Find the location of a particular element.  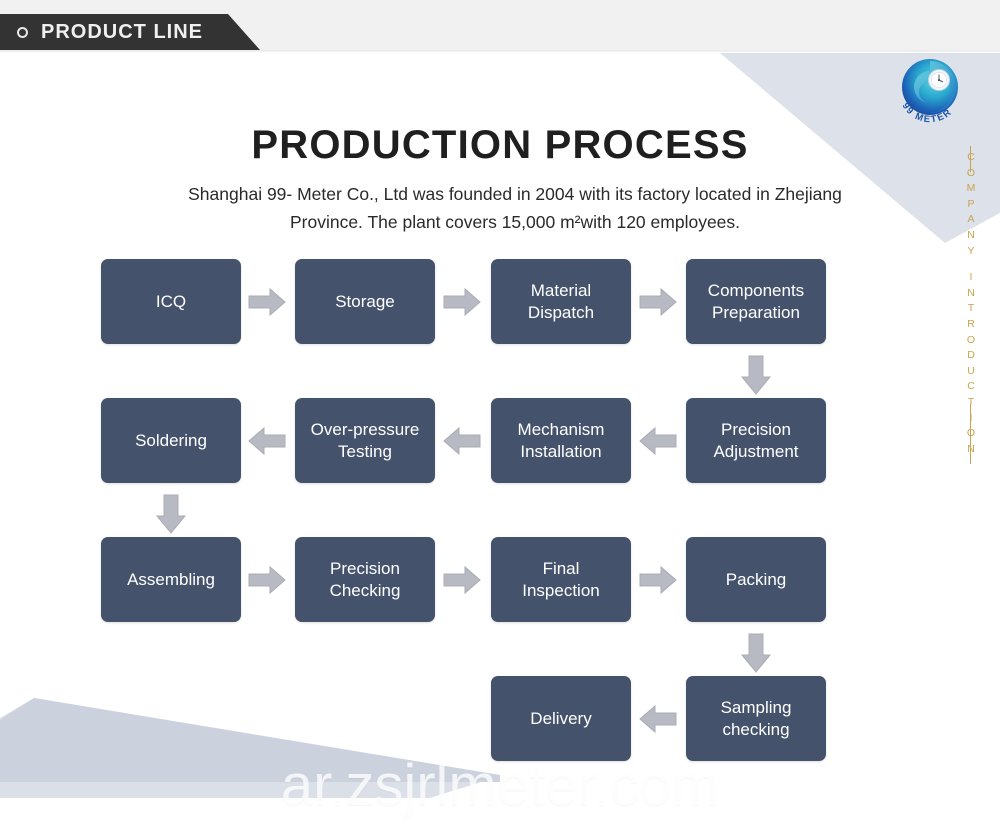

flow-box-assembling: Assembling is located at coordinates (171, 579).